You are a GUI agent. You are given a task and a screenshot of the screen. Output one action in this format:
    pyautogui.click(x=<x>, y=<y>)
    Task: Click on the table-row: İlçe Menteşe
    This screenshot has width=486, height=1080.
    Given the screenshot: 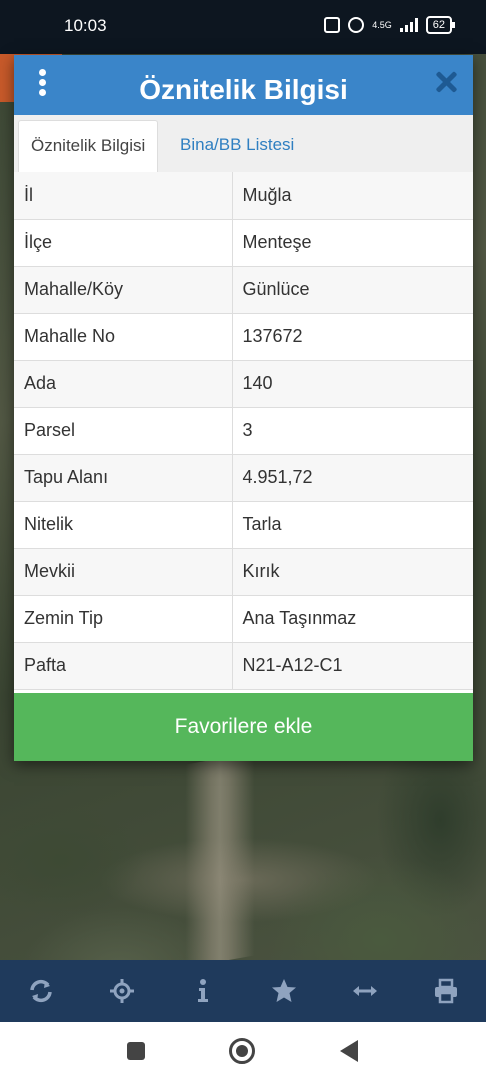 What is the action you would take?
    pyautogui.click(x=243, y=242)
    